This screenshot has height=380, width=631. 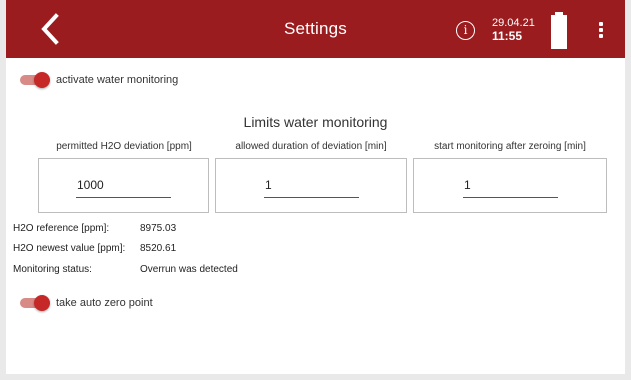 I want to click on limits-section-title: Limits water monitoring, so click(x=315, y=122).